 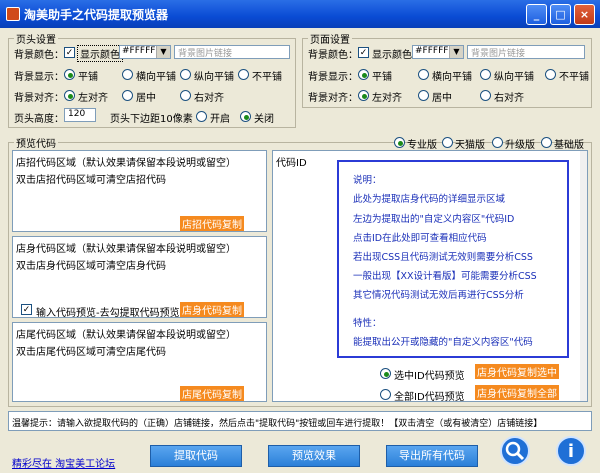 I want to click on page-display-v-label: 纵向平铺, so click(x=514, y=77).